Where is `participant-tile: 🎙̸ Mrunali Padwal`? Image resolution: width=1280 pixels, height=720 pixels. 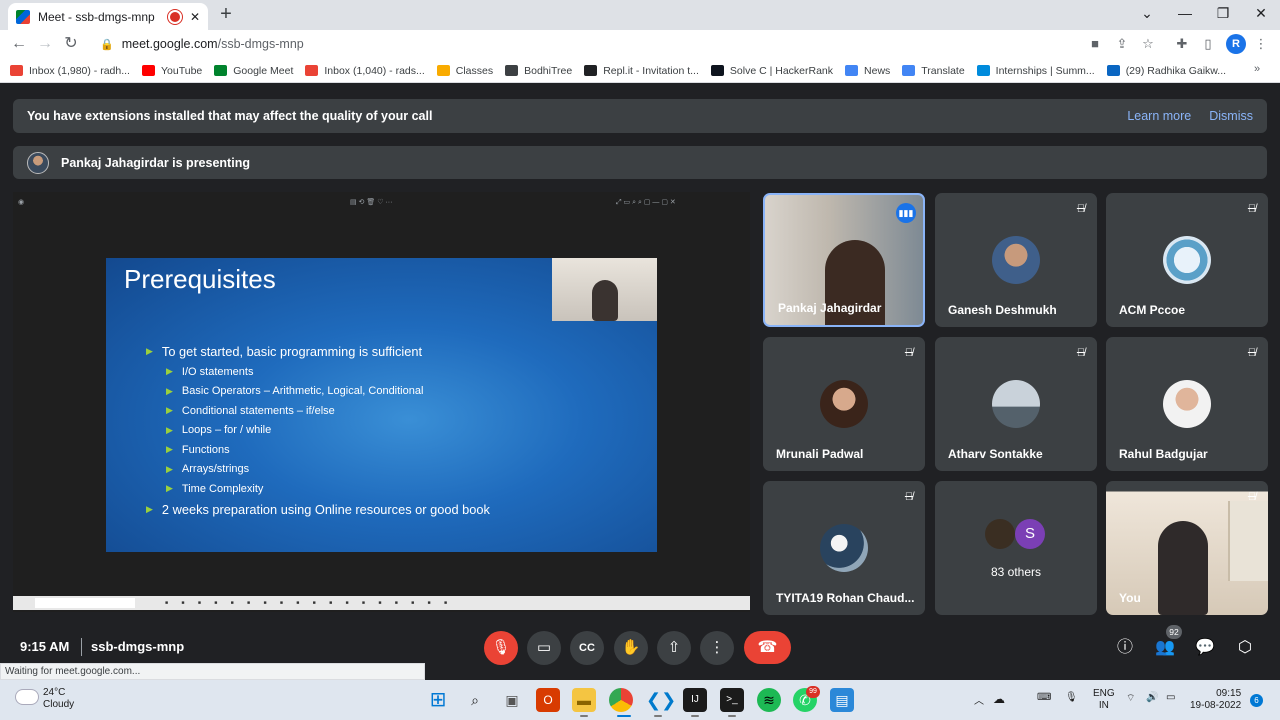
participant-tile: 🎙̸ Mrunali Padwal is located at coordinates (844, 404).